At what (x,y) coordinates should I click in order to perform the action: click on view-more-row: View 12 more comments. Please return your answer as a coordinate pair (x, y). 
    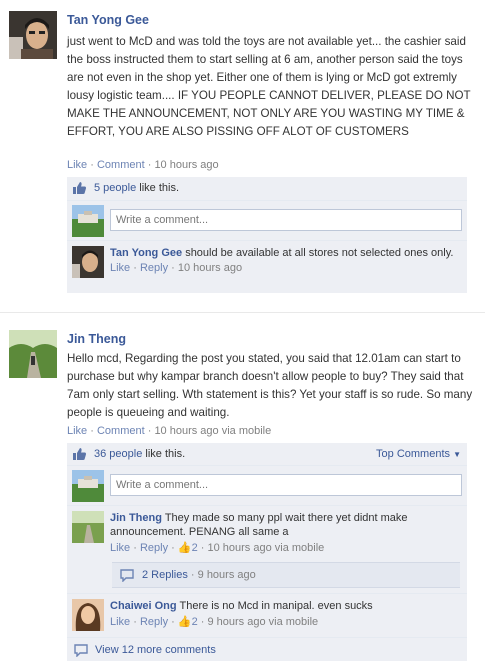
    Looking at the image, I should click on (267, 649).